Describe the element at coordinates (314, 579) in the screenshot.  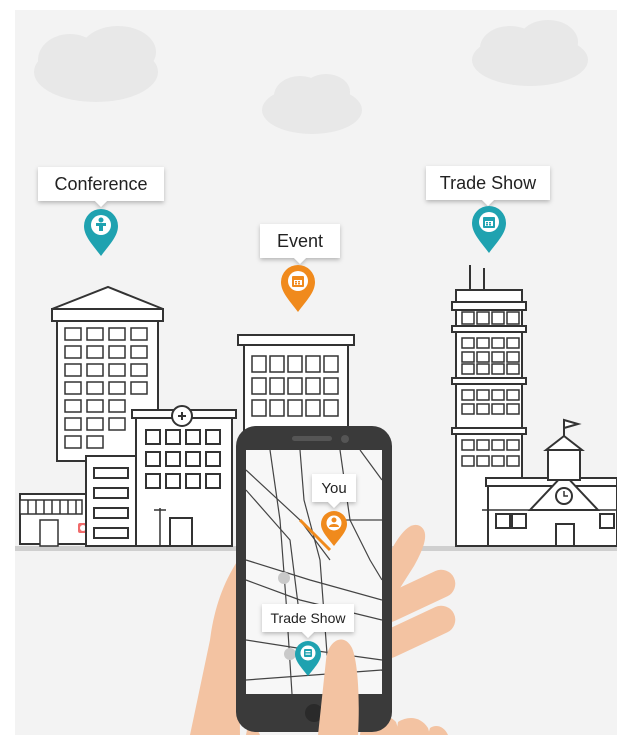
I see `phone` at that location.